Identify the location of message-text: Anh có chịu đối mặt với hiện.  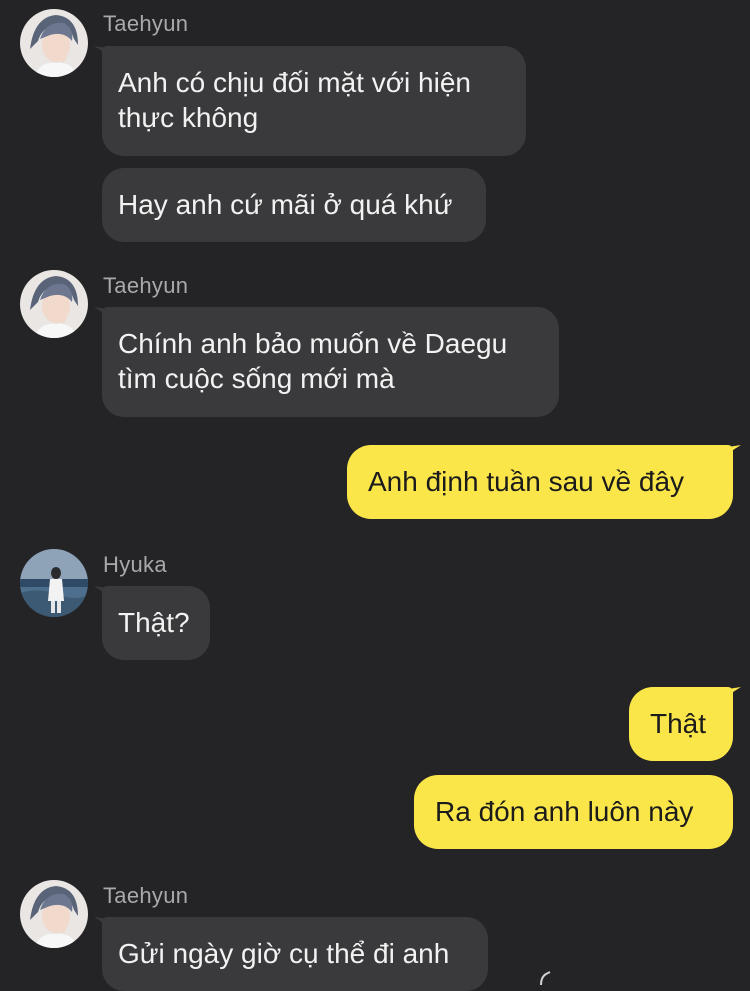
(294, 82).